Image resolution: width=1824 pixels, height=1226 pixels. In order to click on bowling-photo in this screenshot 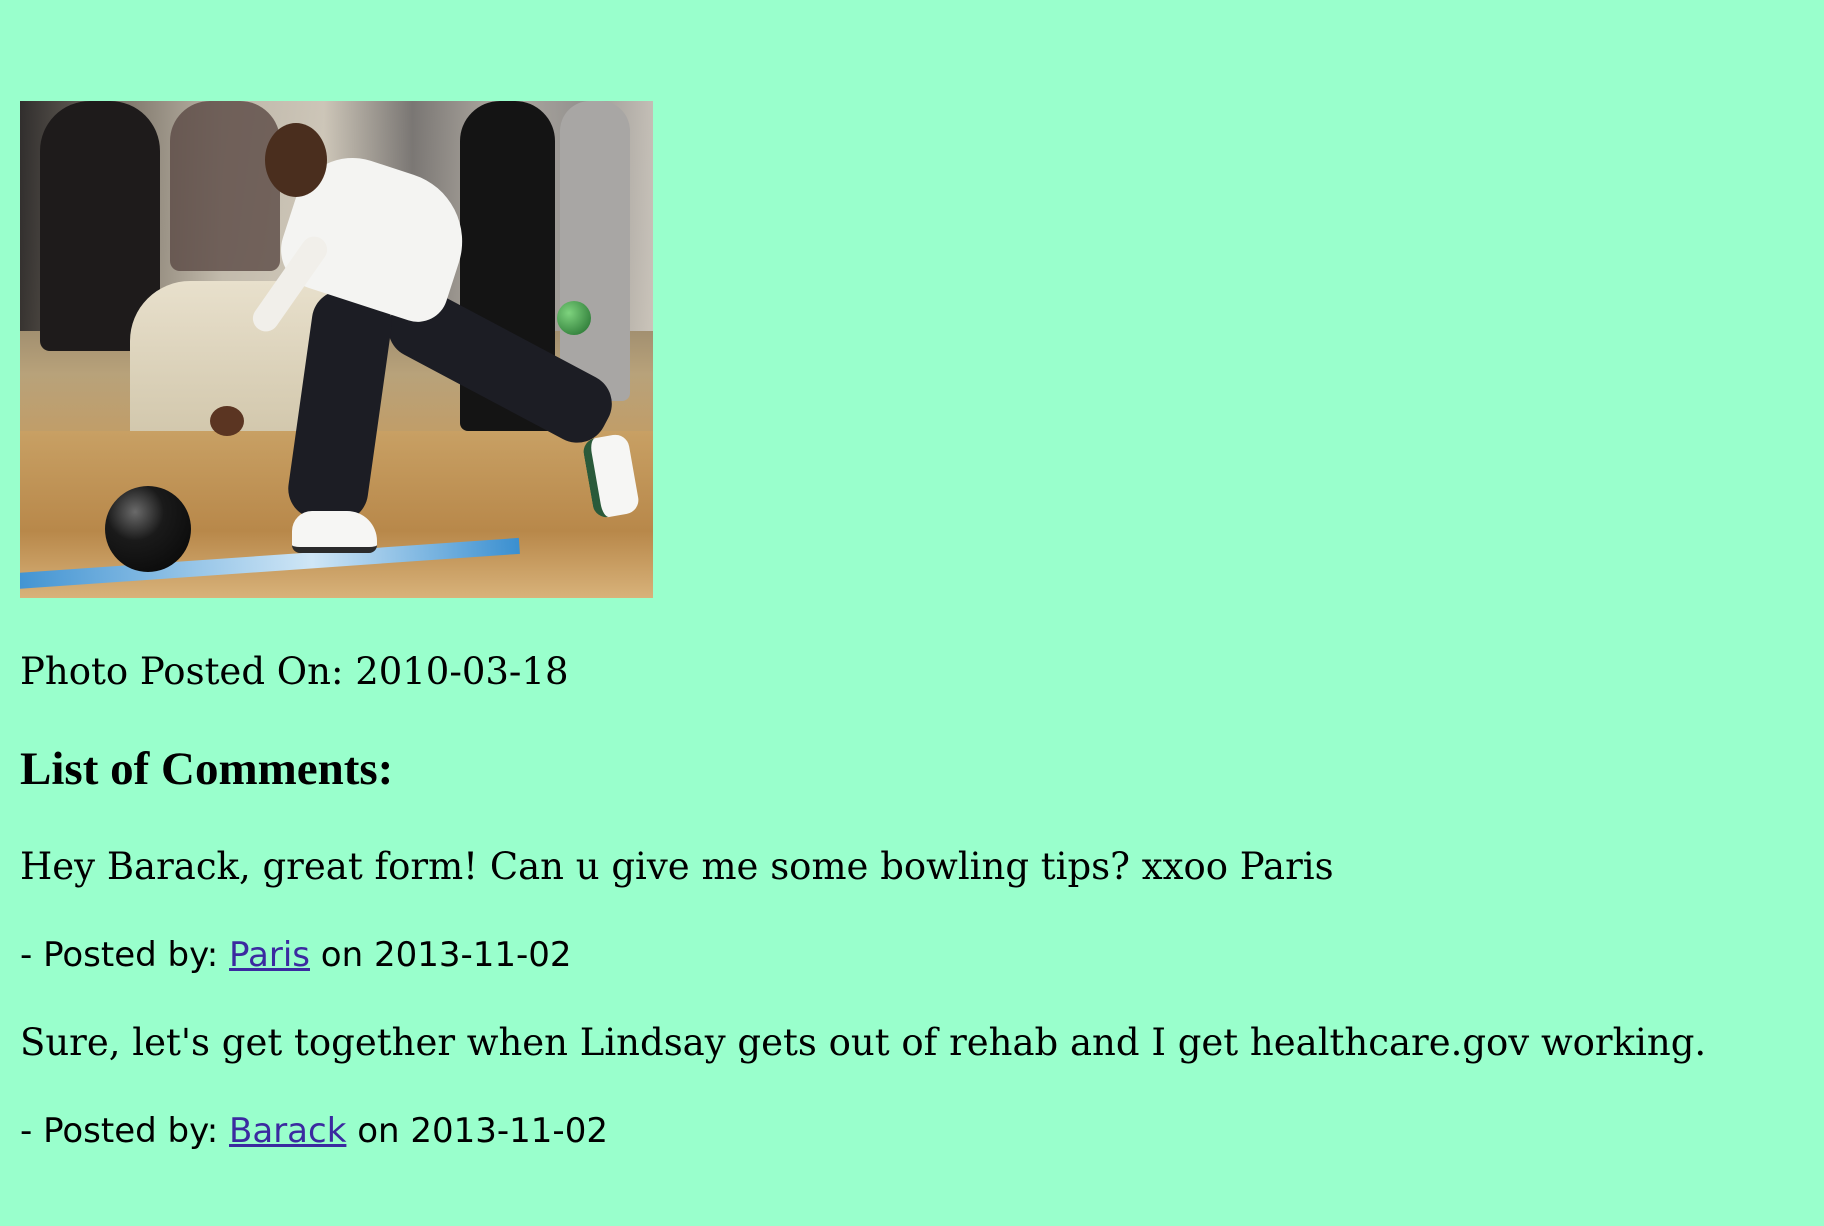, I will do `click(336, 349)`.